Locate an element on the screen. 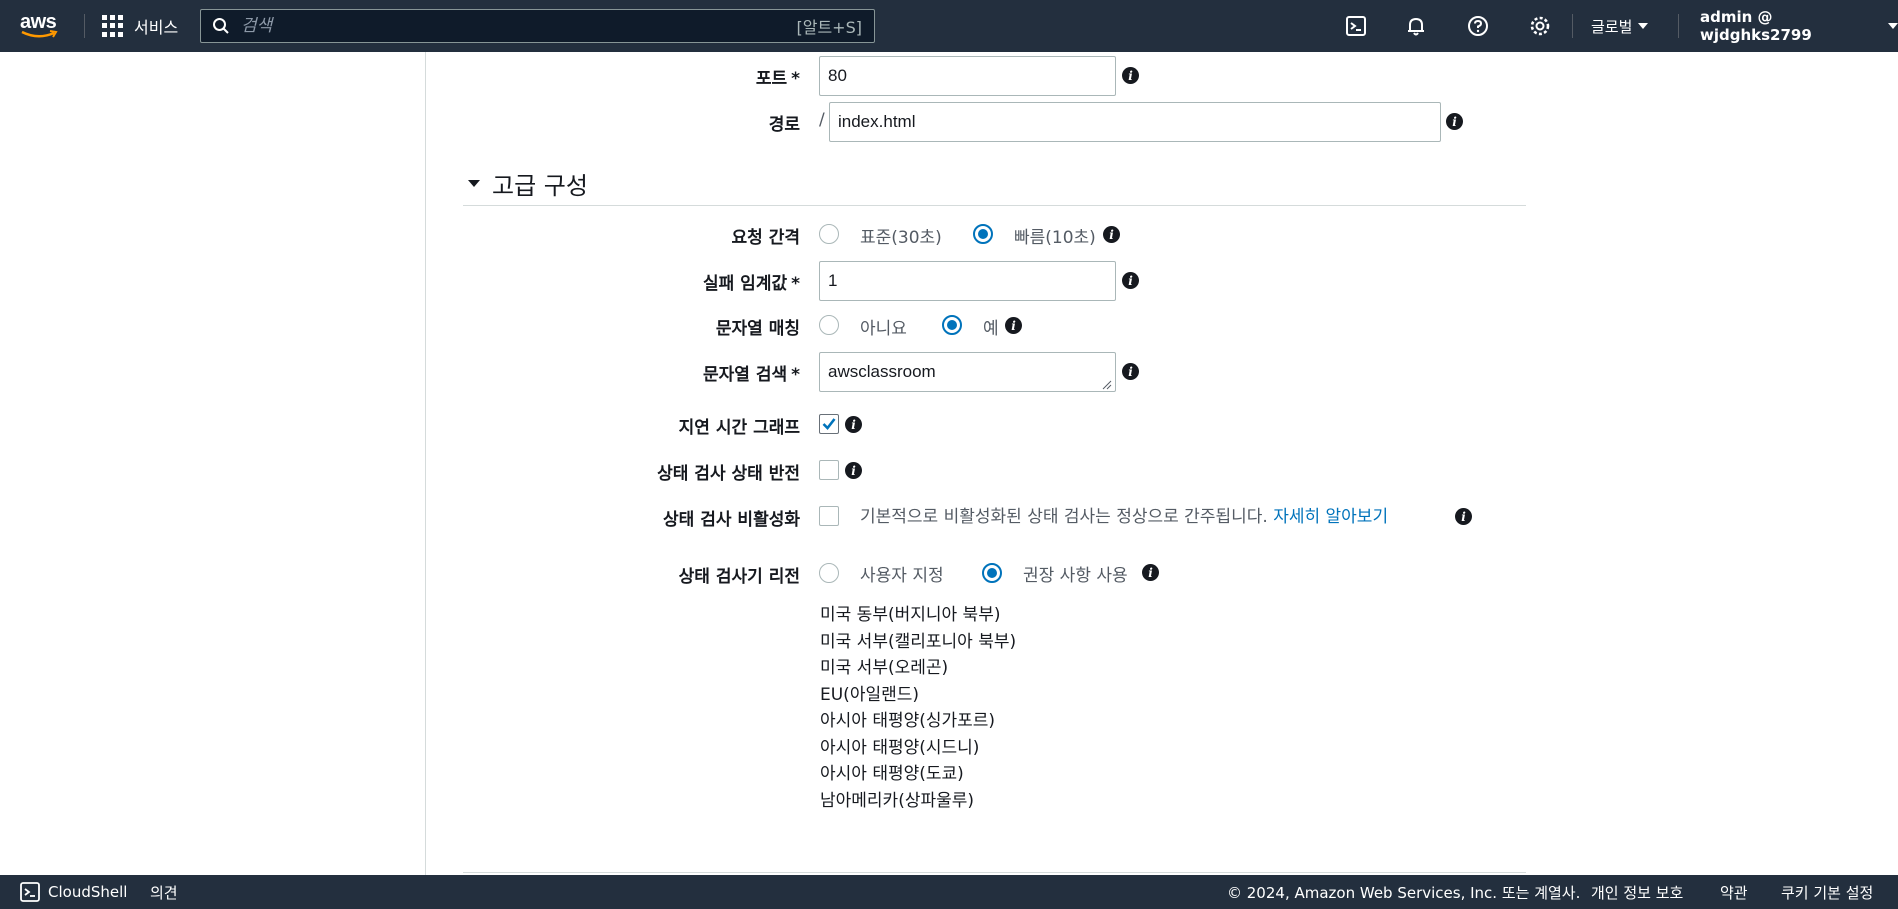 This screenshot has width=1898, height=909. top-navigation-bar: aws 서비스 [알트+S] 글로벌 admin is located at coordinates (949, 26).